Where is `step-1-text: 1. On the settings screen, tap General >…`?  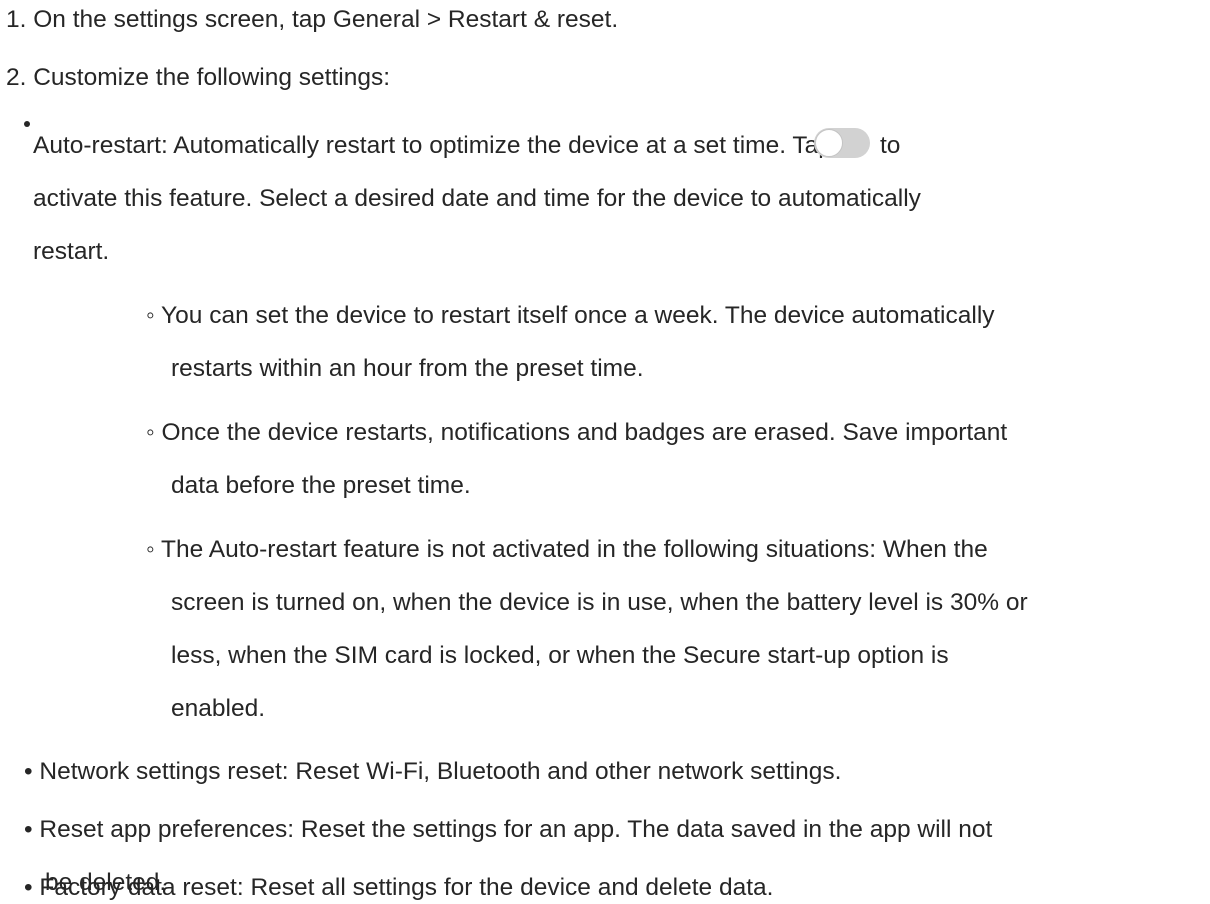
step-1-text: 1. On the settings screen, tap General >… is located at coordinates (312, 19).